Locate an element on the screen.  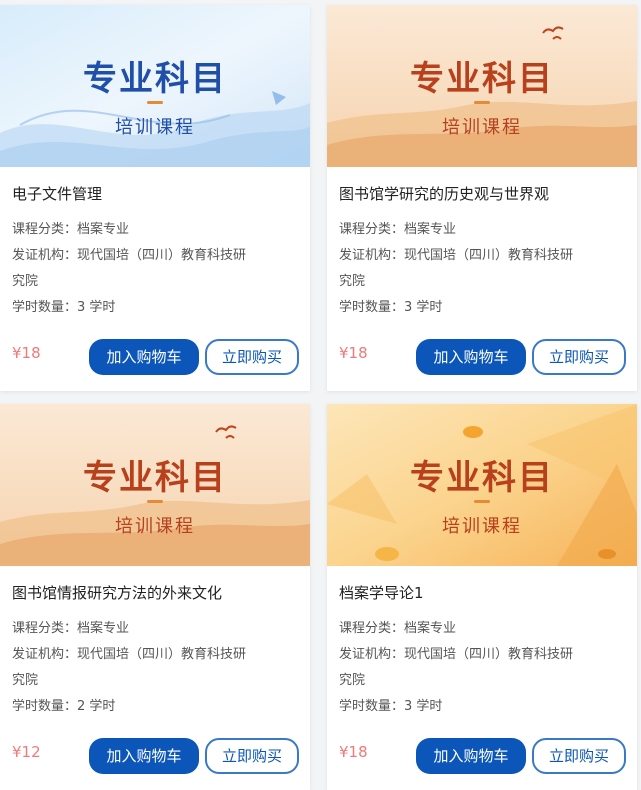
course-title: 图书馆情报研究方法的外来文化 is located at coordinates (117, 592).